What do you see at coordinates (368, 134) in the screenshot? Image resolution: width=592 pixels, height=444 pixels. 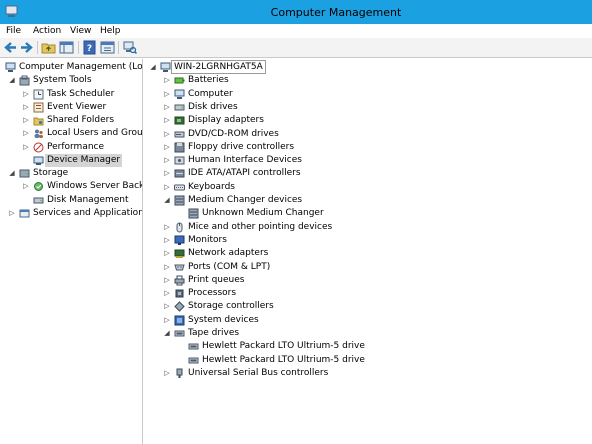 I see `device-tree-item: ▷ DVD/CD-ROM drives` at bounding box center [368, 134].